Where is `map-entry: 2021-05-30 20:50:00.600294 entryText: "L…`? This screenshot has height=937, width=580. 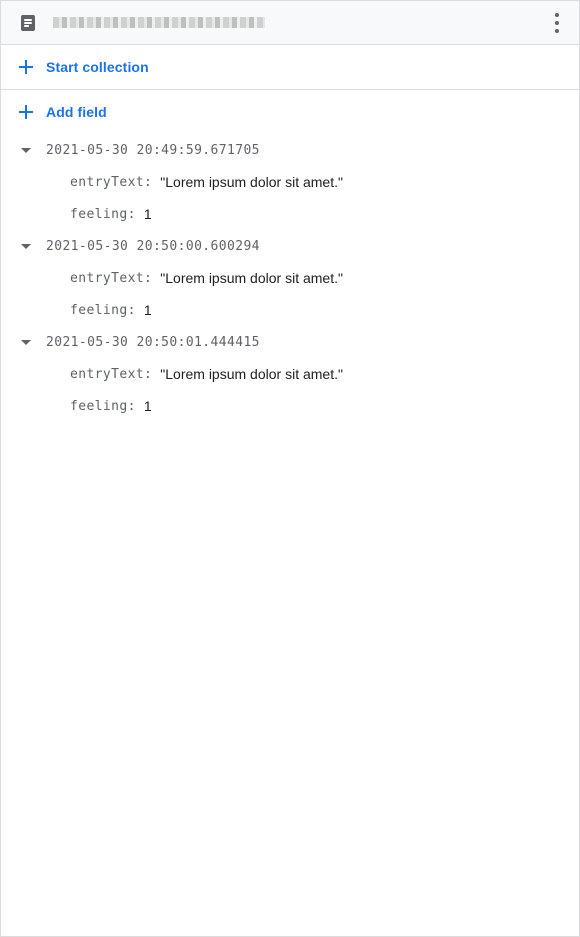 map-entry: 2021-05-30 20:50:00.600294 entryText: "L… is located at coordinates (290, 278).